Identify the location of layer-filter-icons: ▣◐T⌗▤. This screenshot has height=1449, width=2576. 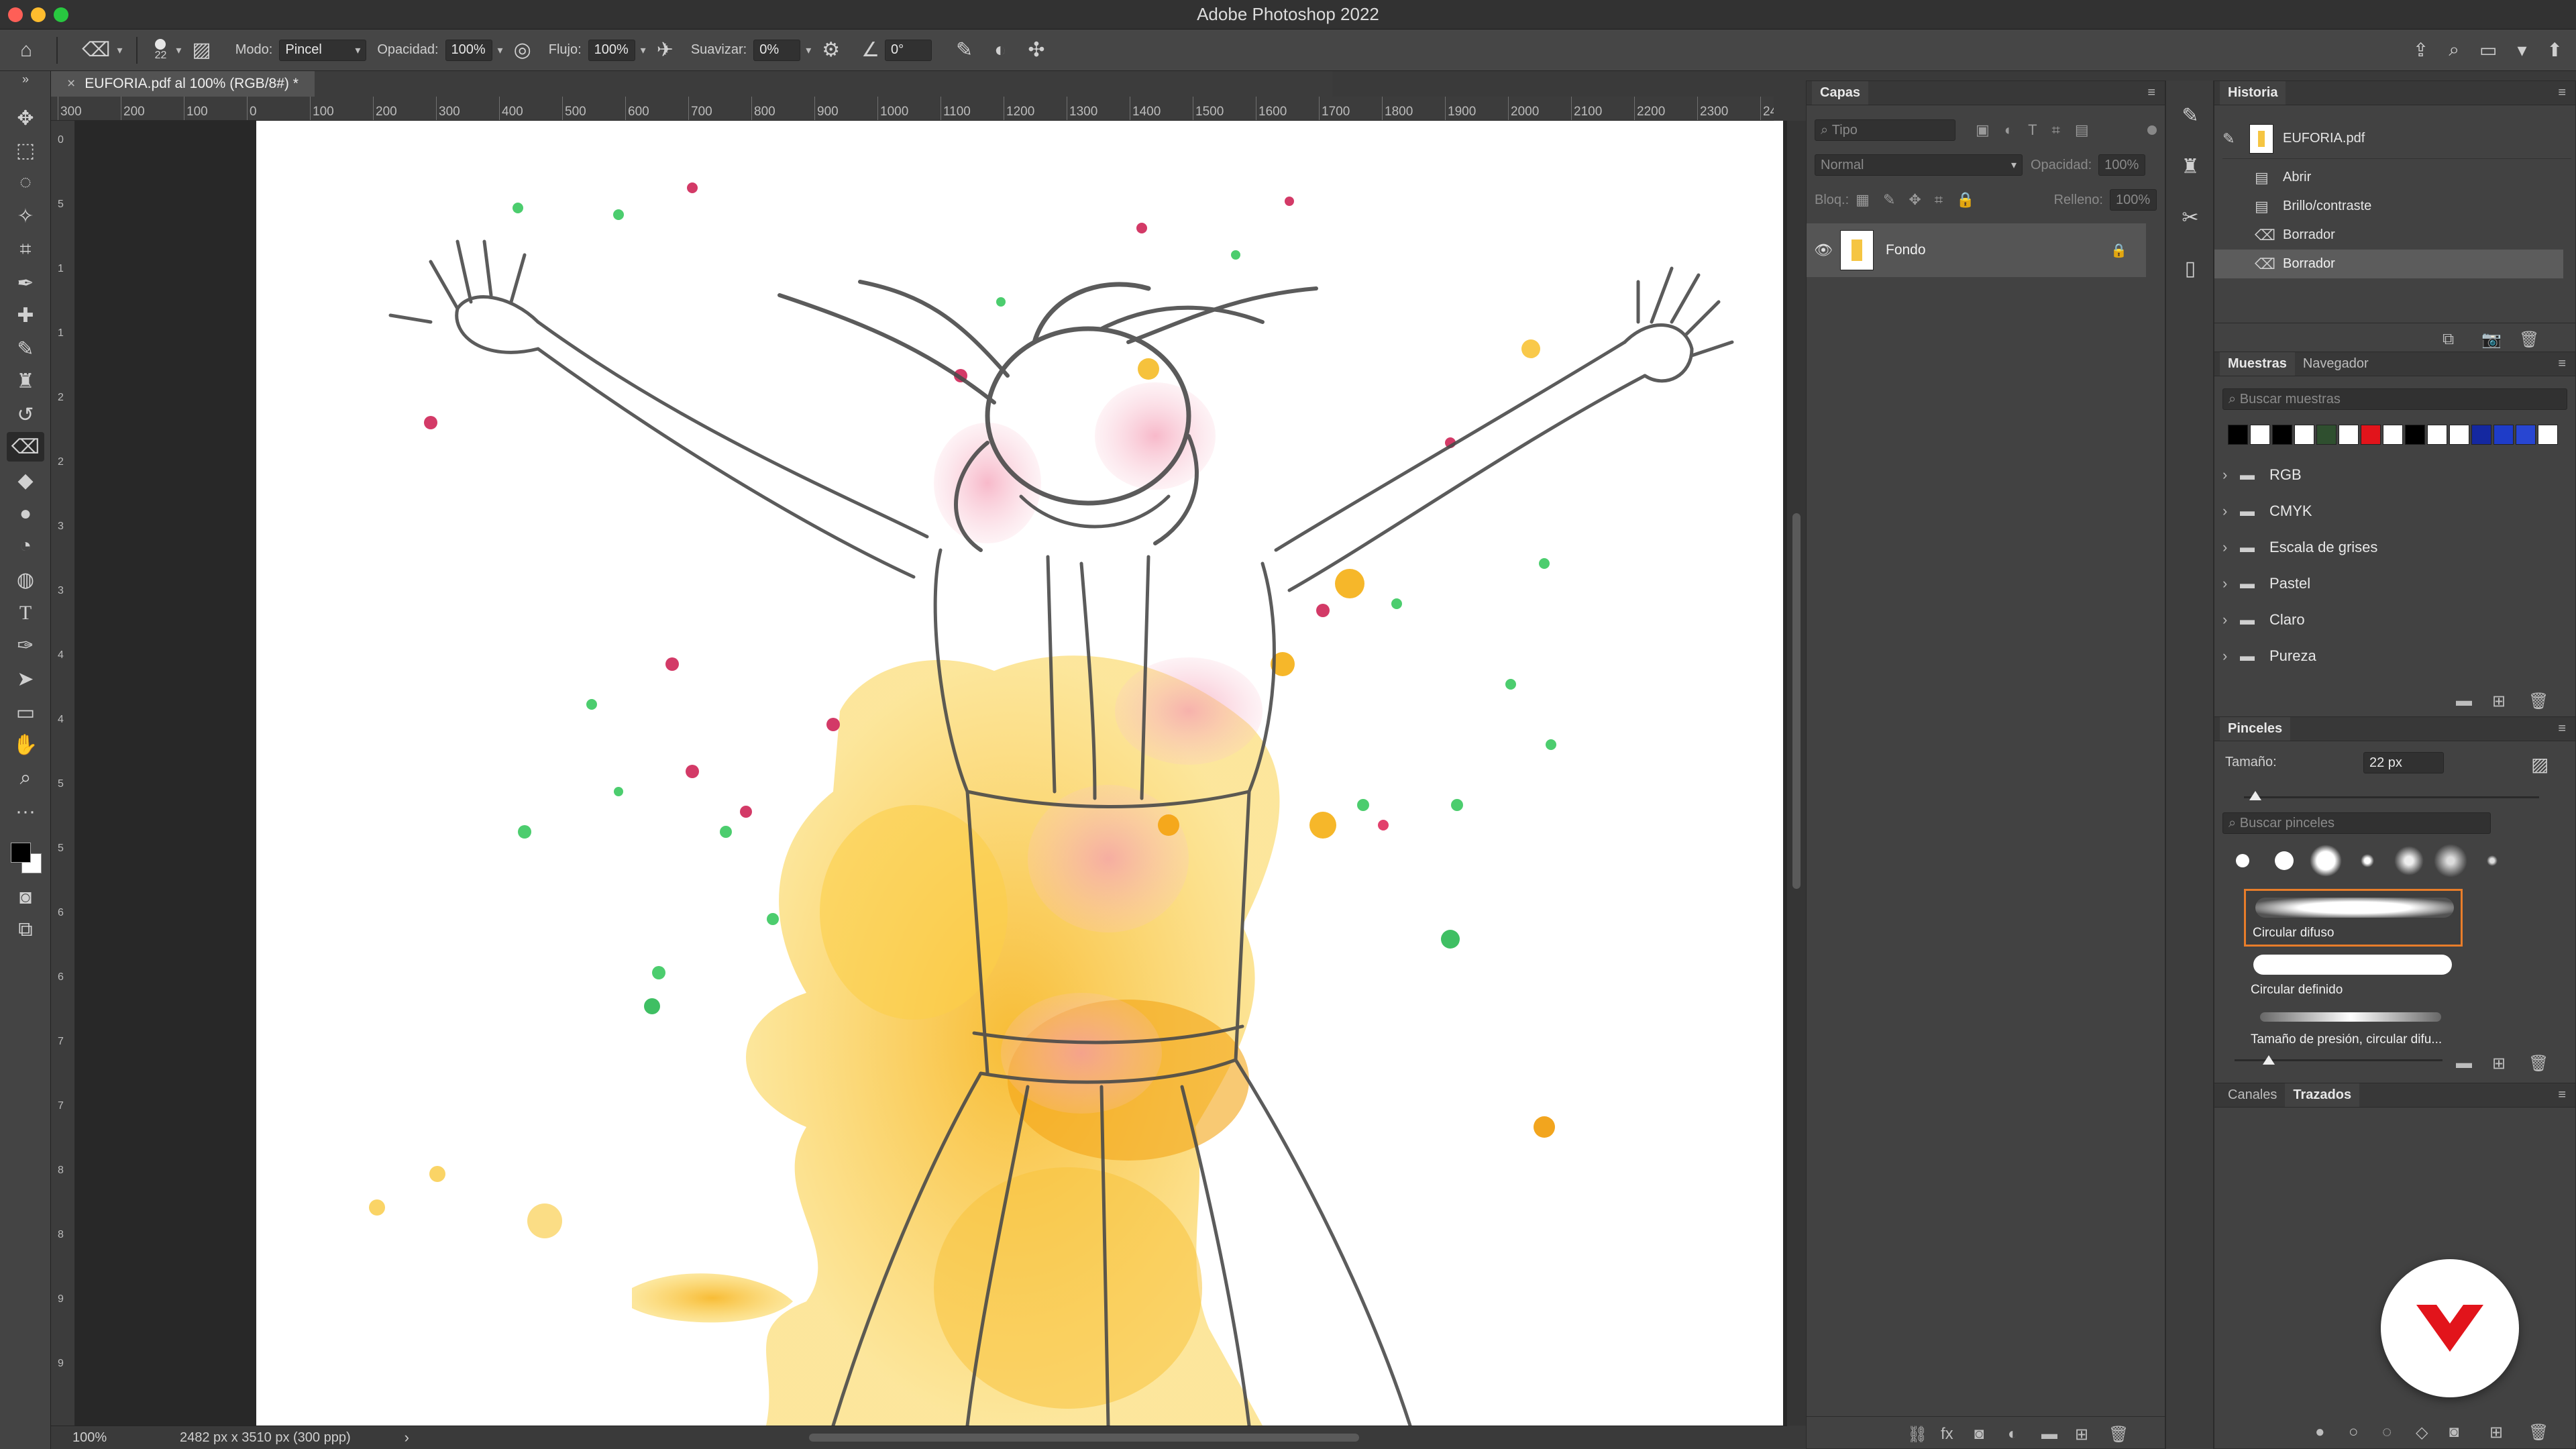
(2040, 130).